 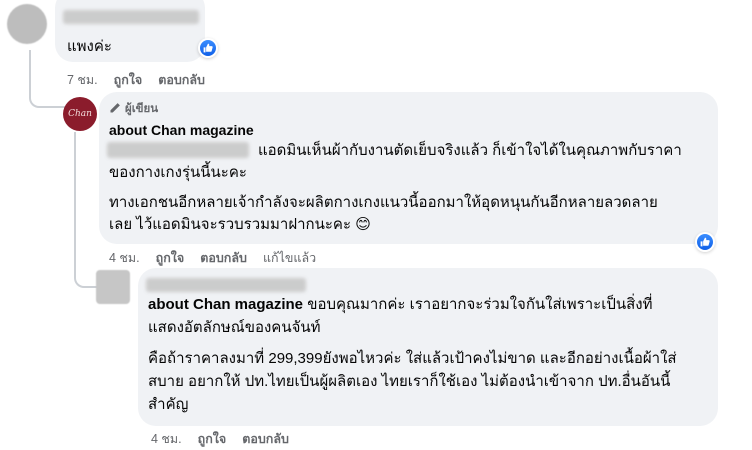 I want to click on author-avatar: Chan, so click(x=80, y=114).